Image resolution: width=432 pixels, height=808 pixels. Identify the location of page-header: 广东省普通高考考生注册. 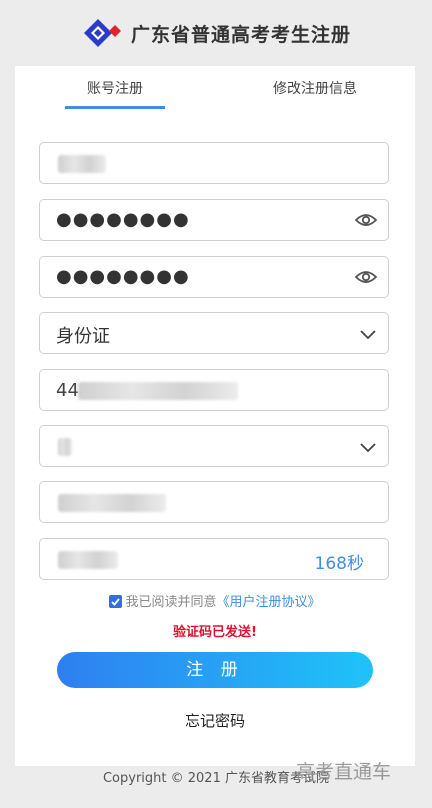
(216, 33).